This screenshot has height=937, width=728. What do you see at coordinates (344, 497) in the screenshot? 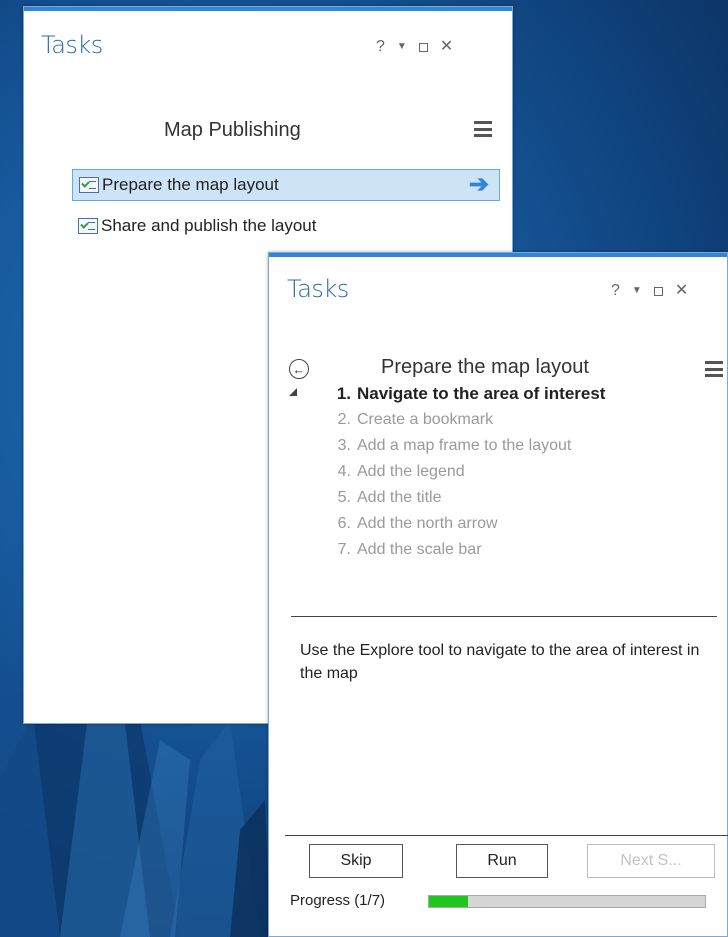
I see `step-number: 5.` at bounding box center [344, 497].